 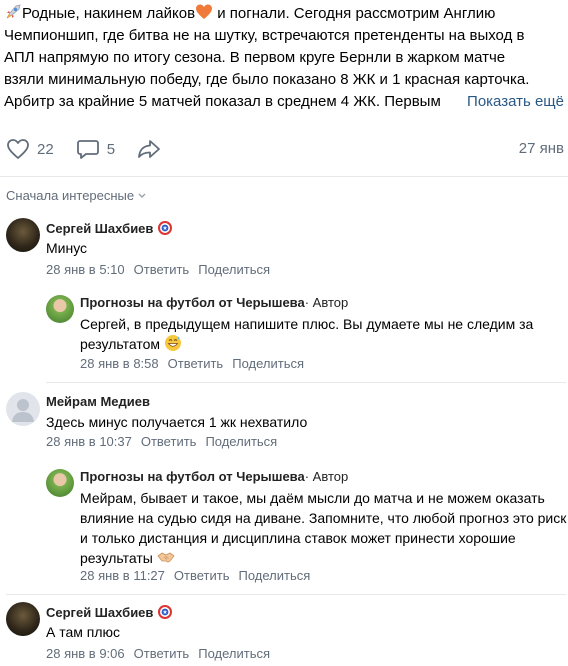 I want to click on share-icon, so click(x=149, y=149).